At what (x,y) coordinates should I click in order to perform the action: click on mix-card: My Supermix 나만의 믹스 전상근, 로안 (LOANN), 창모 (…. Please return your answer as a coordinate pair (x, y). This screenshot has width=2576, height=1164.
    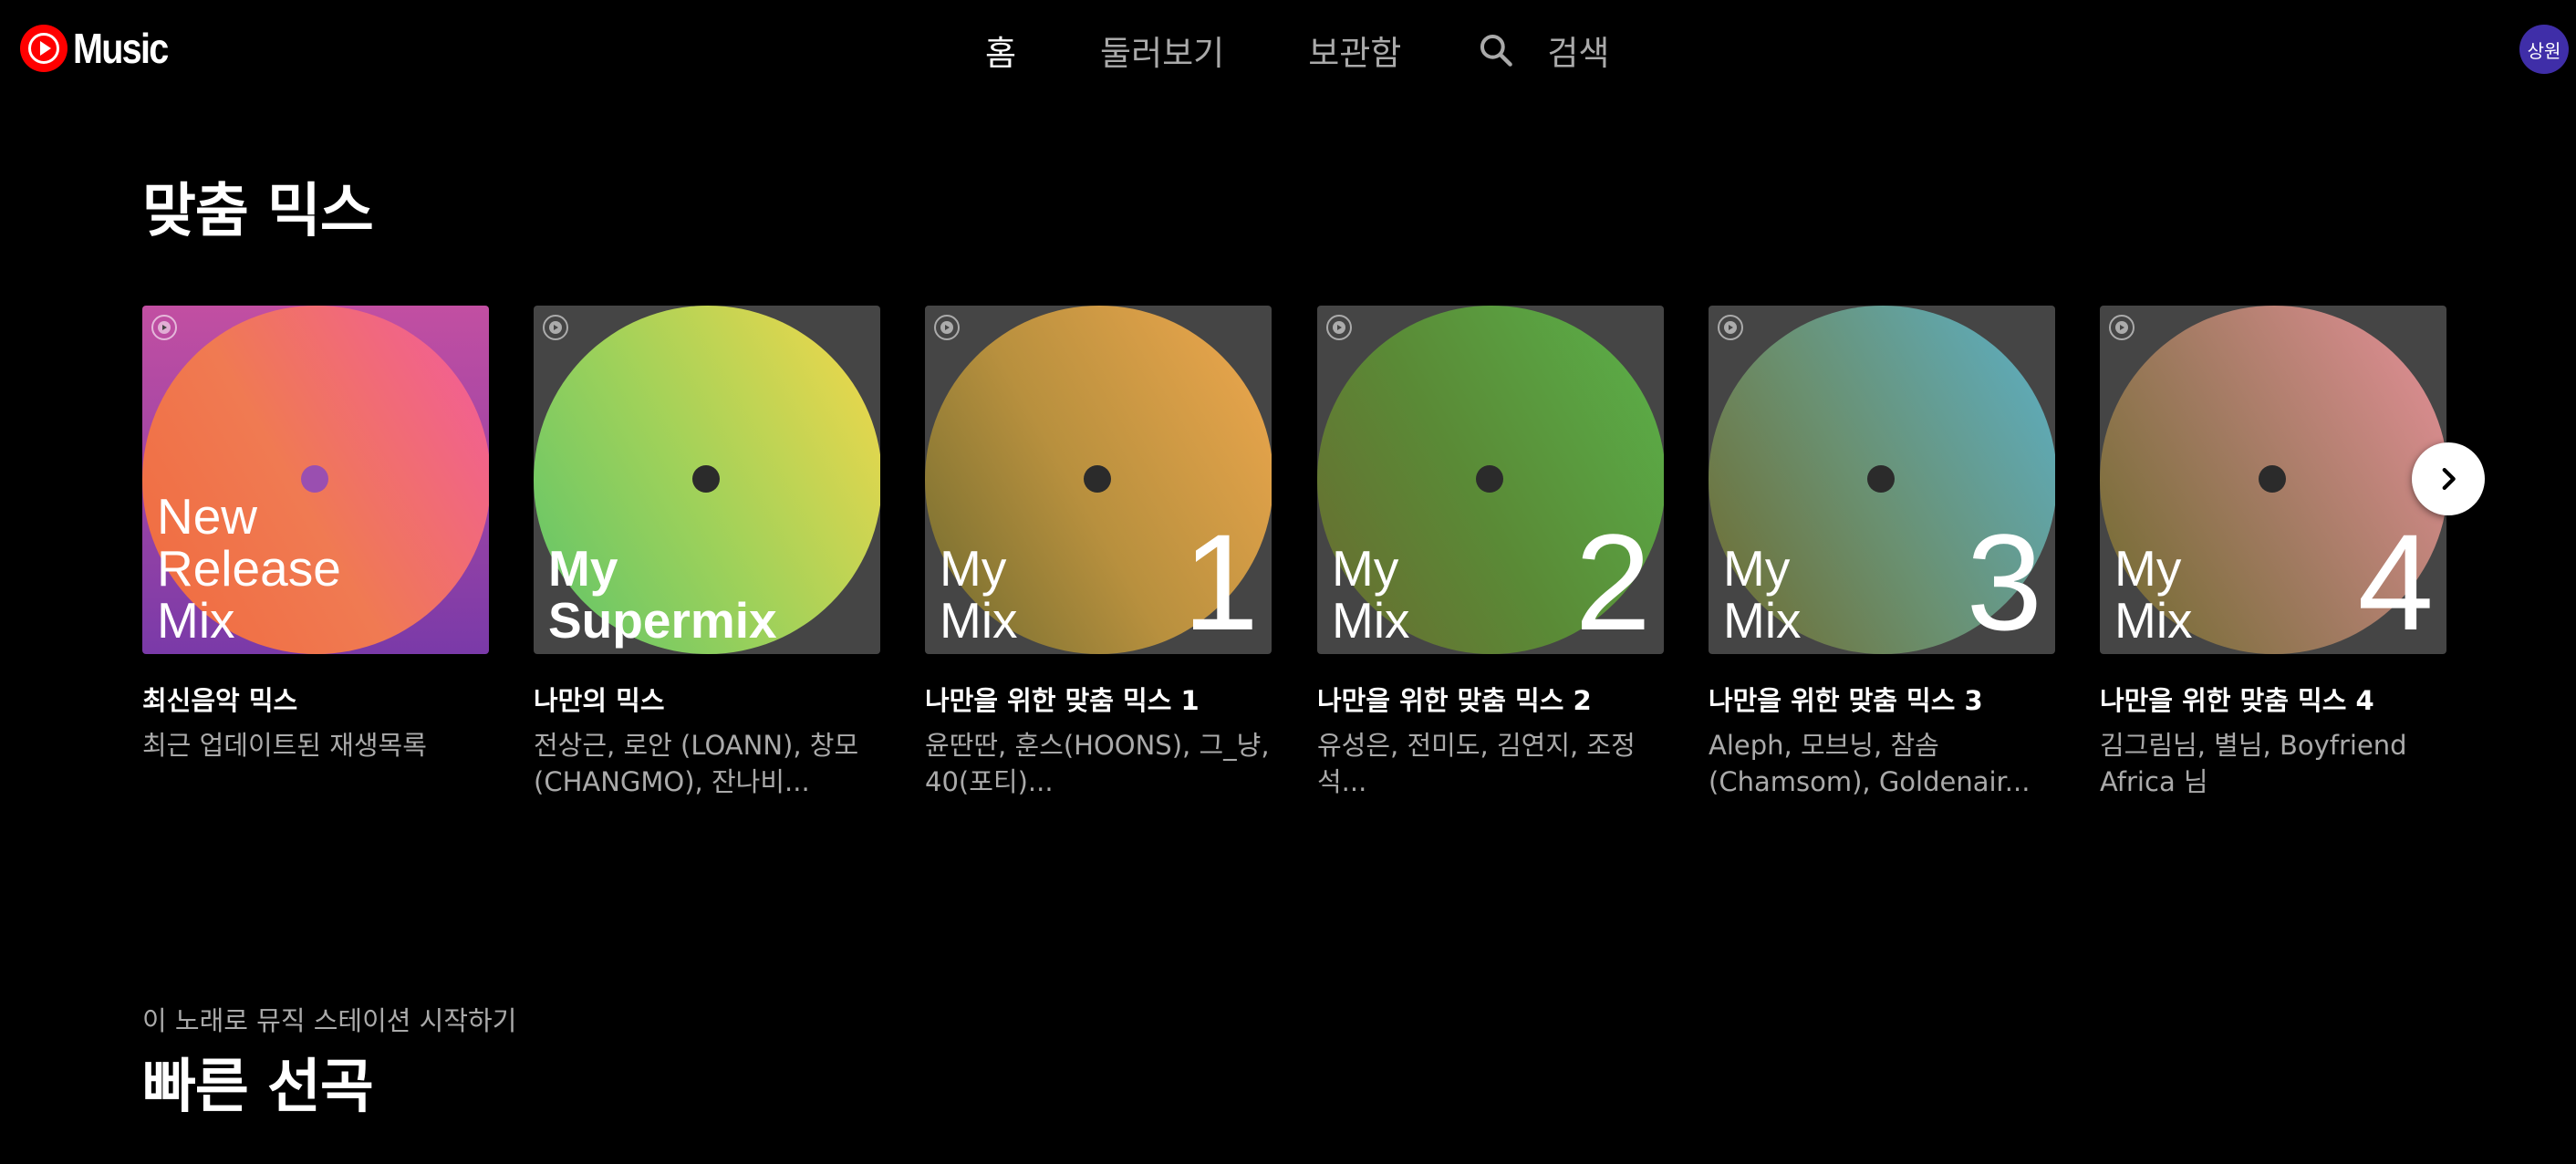
    Looking at the image, I should click on (707, 553).